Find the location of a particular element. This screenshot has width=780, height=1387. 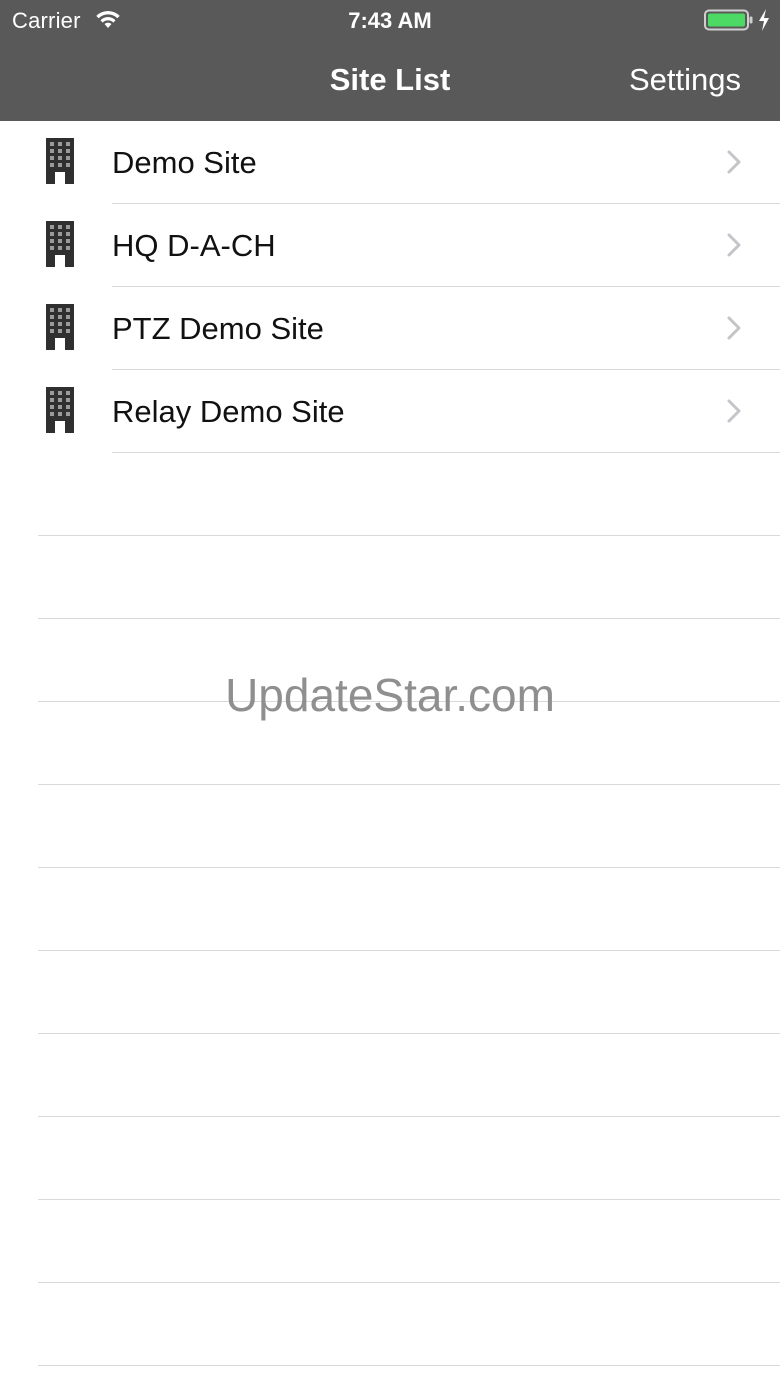

status-time: 7:43 AM is located at coordinates (390, 20).